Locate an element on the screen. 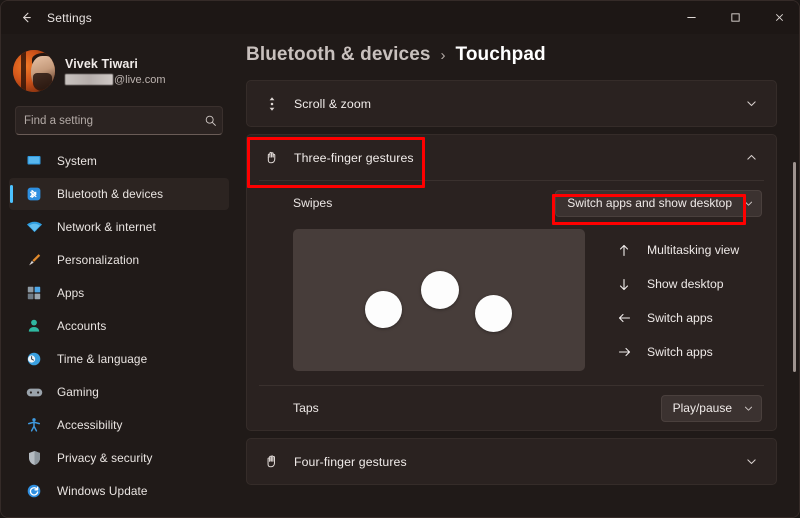 Image resolution: width=800 pixels, height=518 pixels. back-arrow-icon is located at coordinates (26, 17).